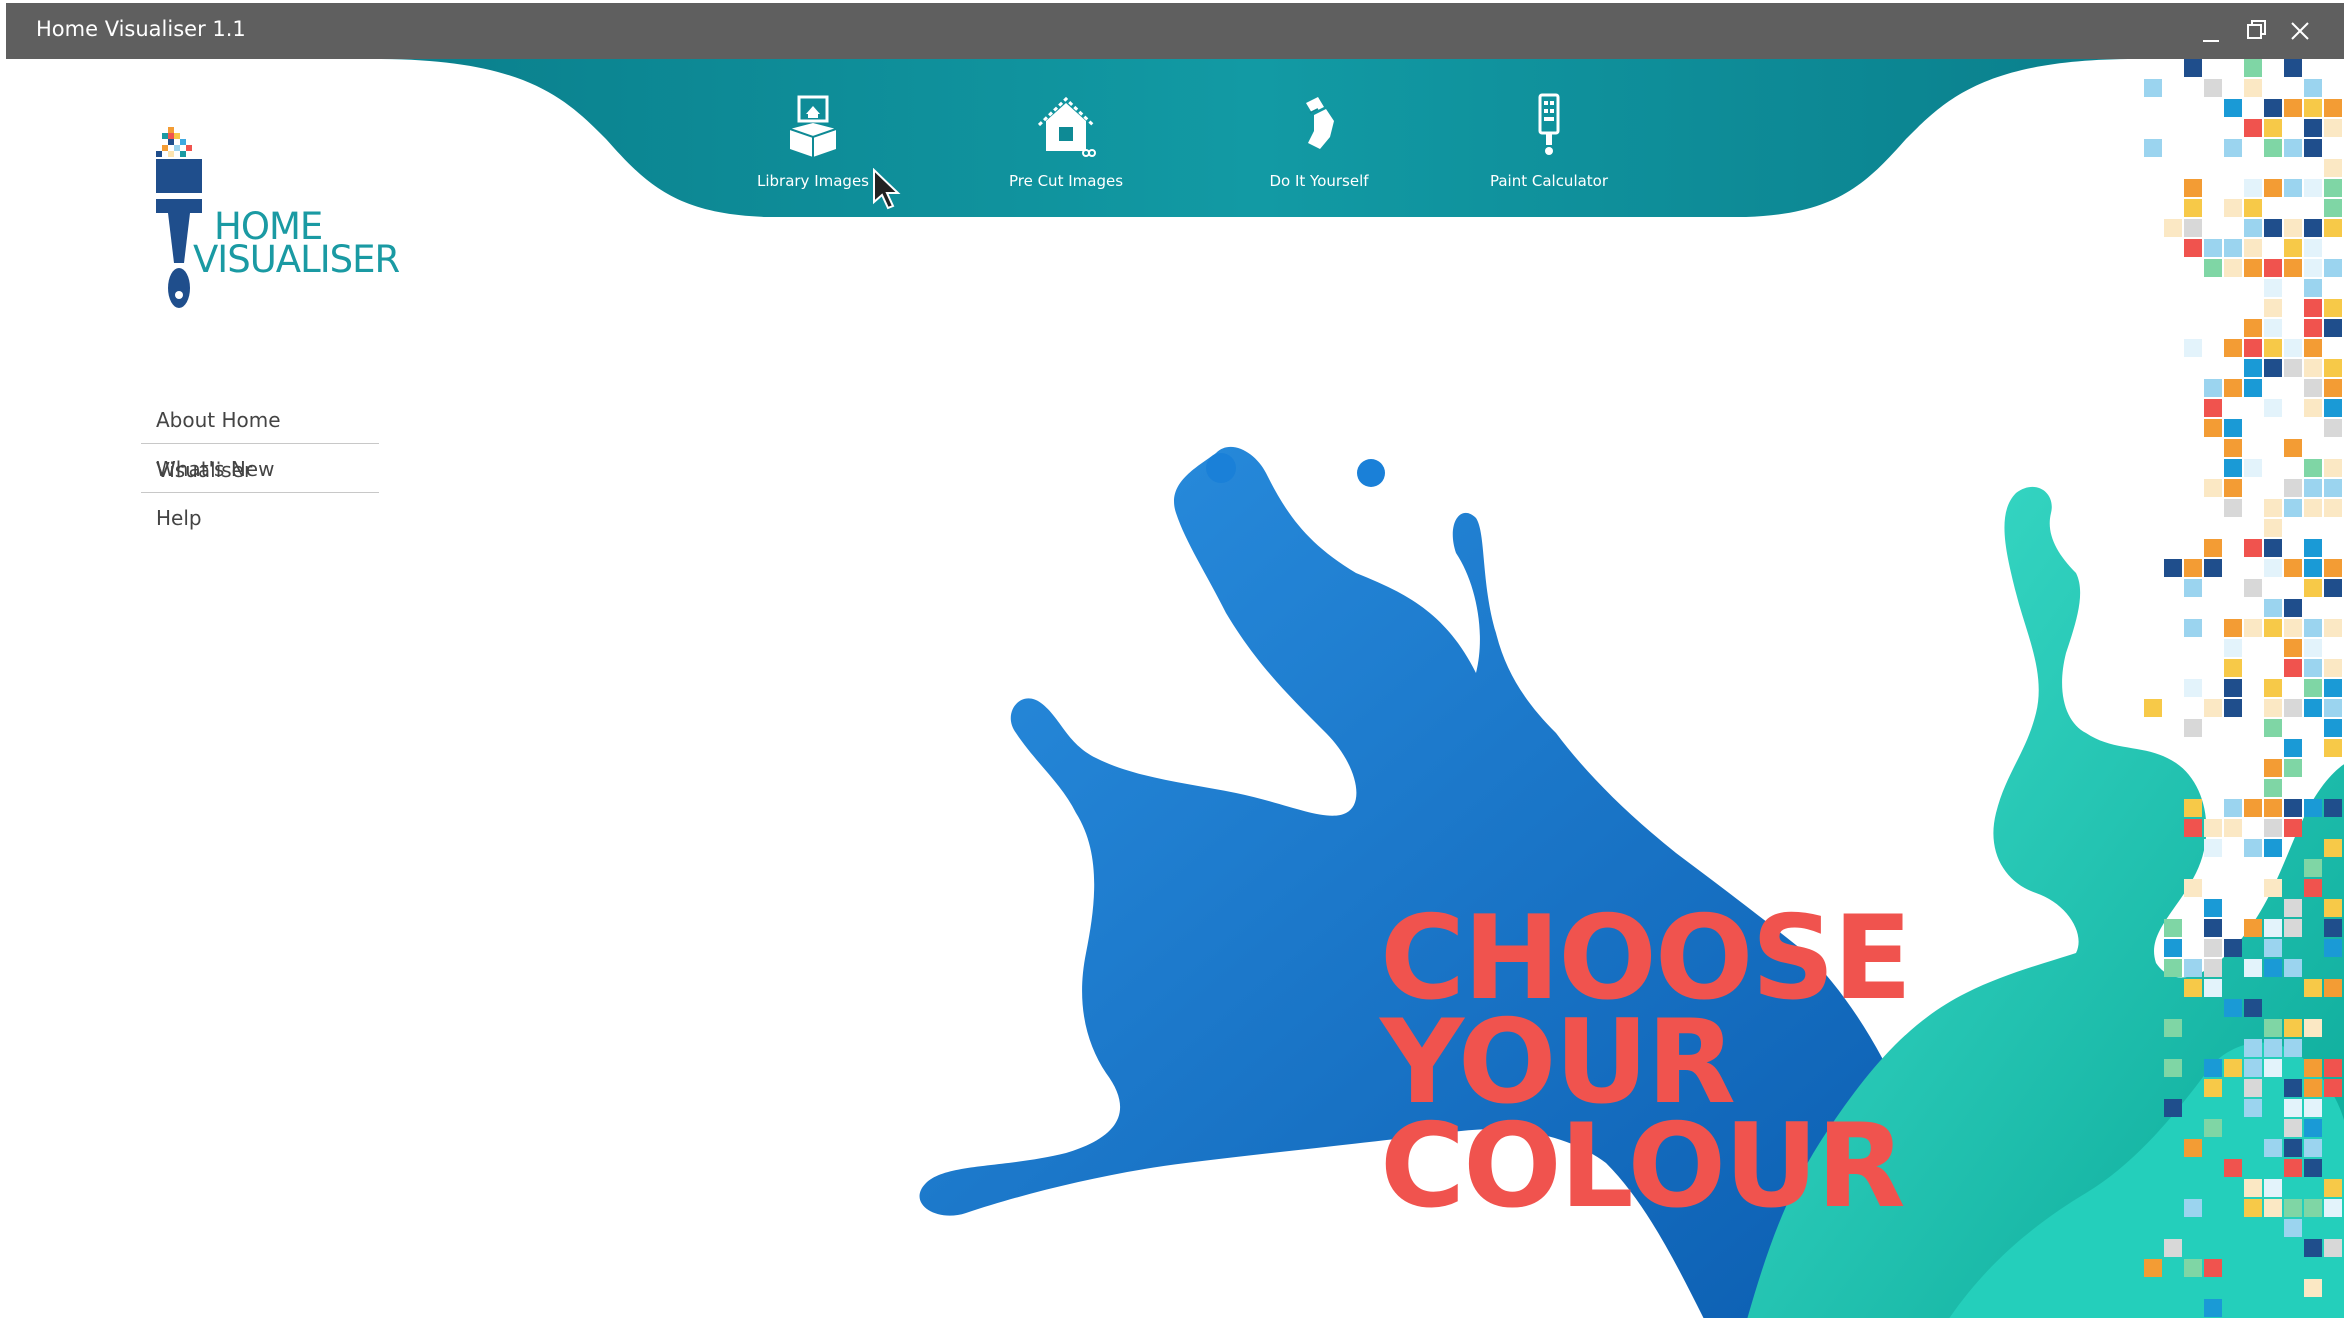 Image resolution: width=2344 pixels, height=1318 pixels. I want to click on side-menu: About Home Visualiser What's New Help, so click(260, 468).